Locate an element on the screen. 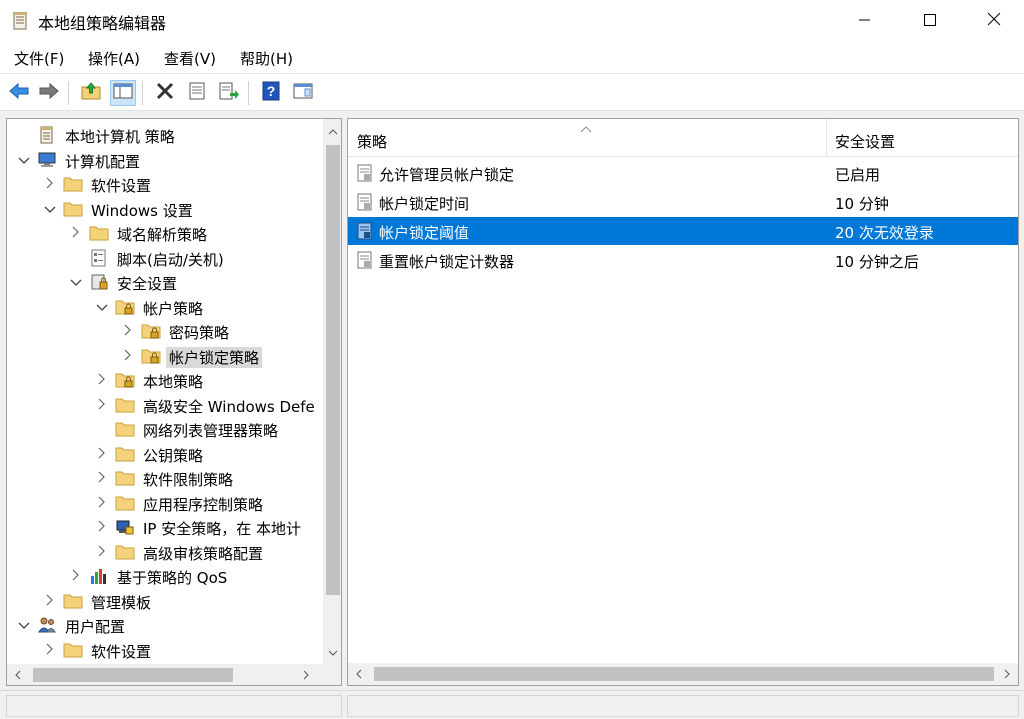 The height and width of the screenshot is (719, 1024). tree-item: 帐户策略 is located at coordinates (162, 307).